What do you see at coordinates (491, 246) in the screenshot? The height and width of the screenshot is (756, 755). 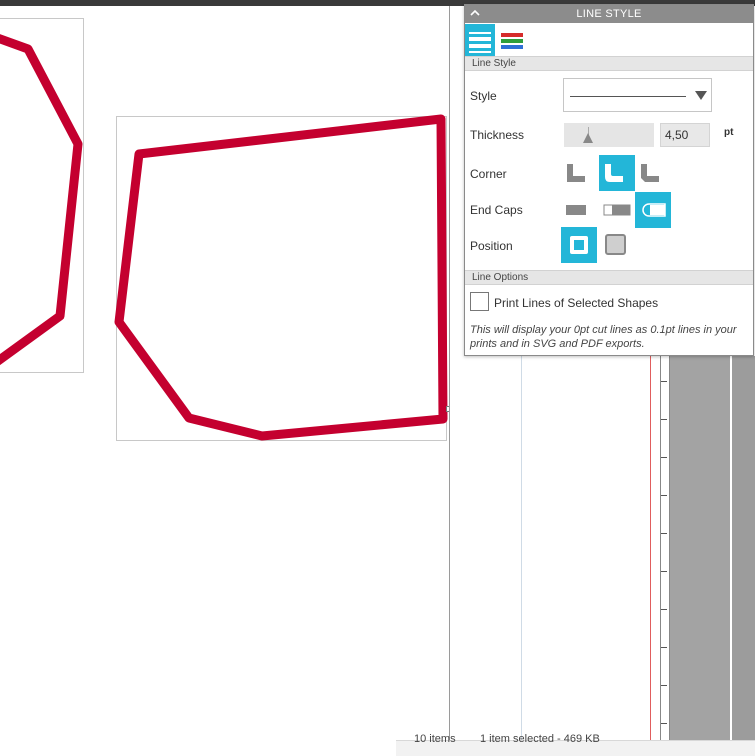 I see `position-label: Position` at bounding box center [491, 246].